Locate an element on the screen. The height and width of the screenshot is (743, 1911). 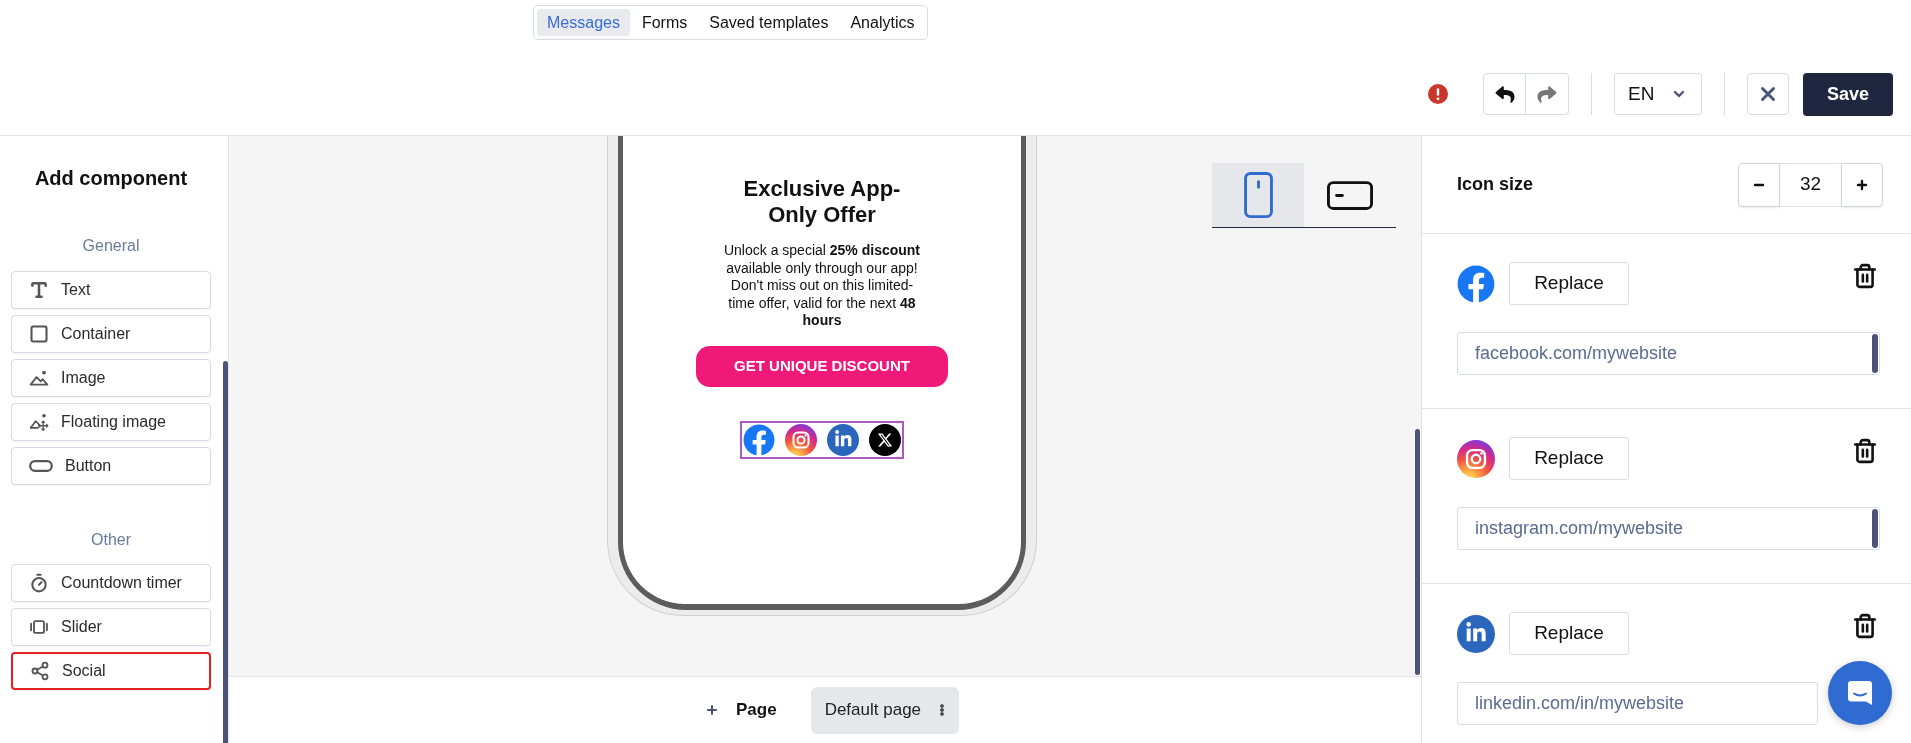
url-input: linkedin.com/in/mywebsite is located at coordinates (1637, 703).